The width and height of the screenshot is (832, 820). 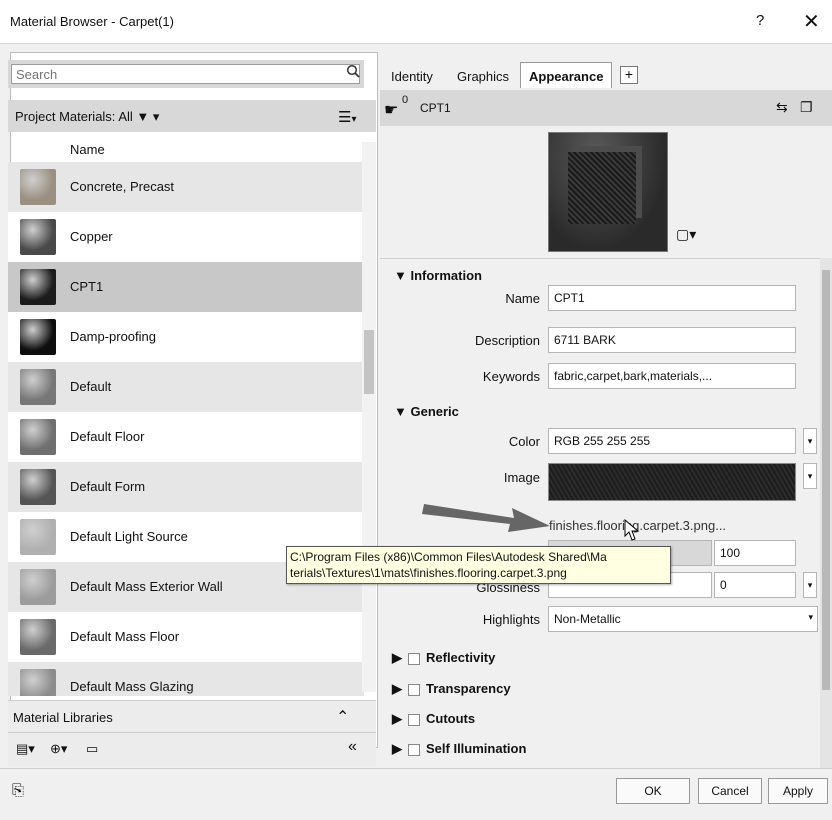 What do you see at coordinates (511, 619) in the screenshot?
I see `highlights-label: Highlights` at bounding box center [511, 619].